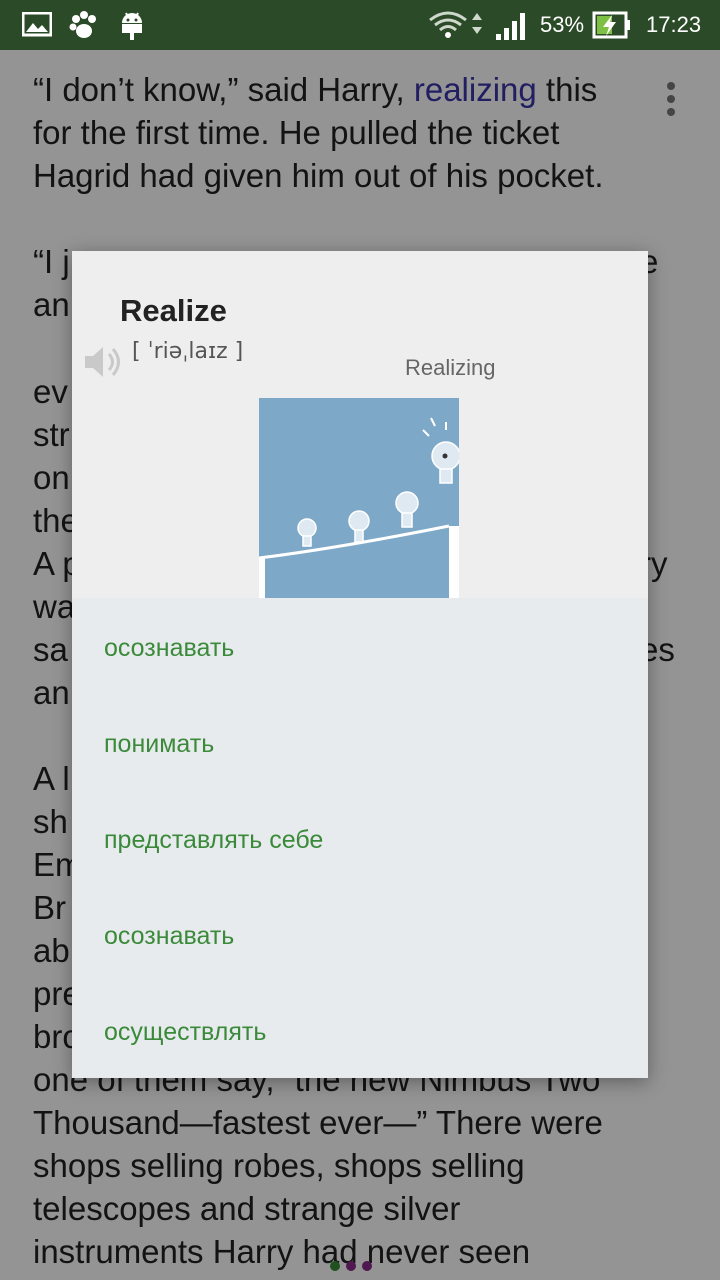 The width and height of the screenshot is (720, 1280). What do you see at coordinates (103, 362) in the screenshot?
I see `speaker-icon` at bounding box center [103, 362].